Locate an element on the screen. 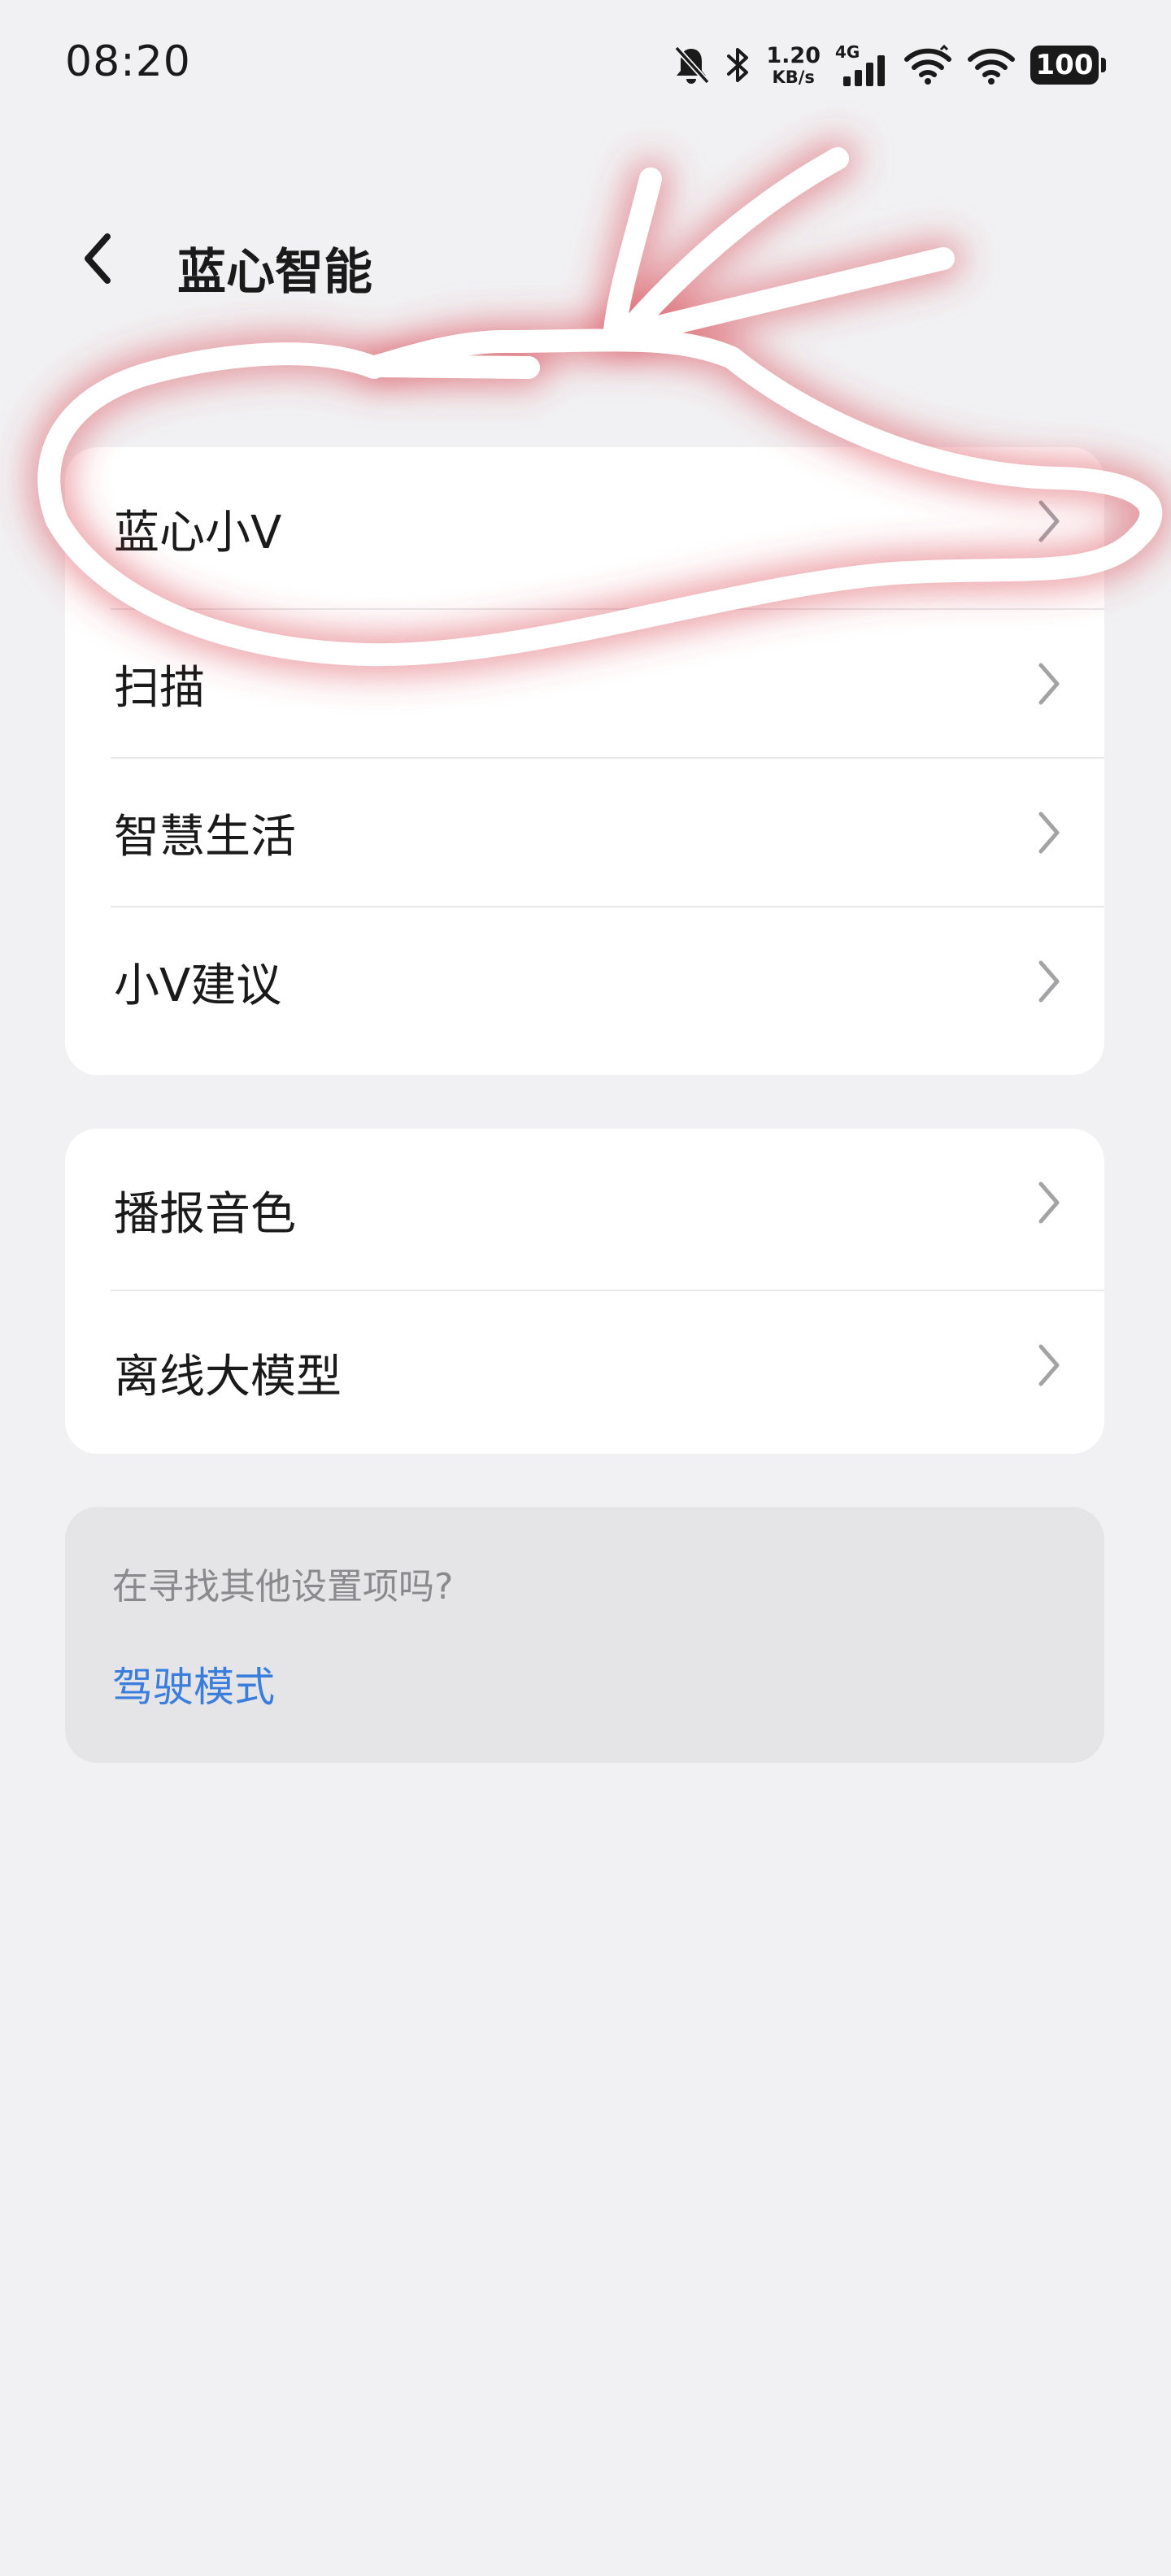 The width and height of the screenshot is (1171, 2576). back-button is located at coordinates (97, 261).